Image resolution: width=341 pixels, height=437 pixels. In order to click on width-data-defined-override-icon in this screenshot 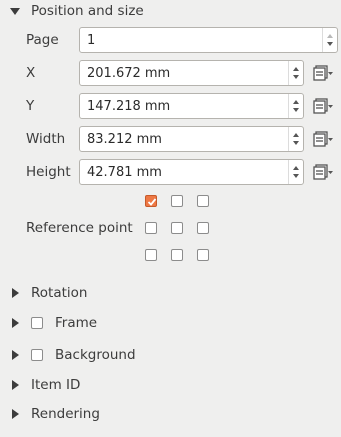, I will do `click(323, 139)`.